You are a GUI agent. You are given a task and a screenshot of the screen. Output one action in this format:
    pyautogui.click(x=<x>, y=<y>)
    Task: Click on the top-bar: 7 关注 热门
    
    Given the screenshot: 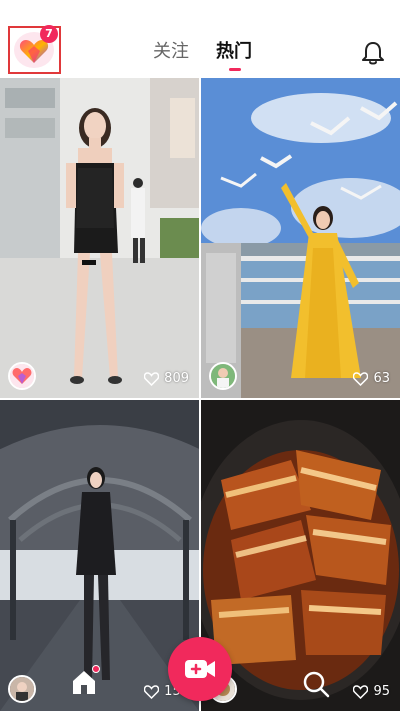 What is the action you would take?
    pyautogui.click(x=200, y=39)
    